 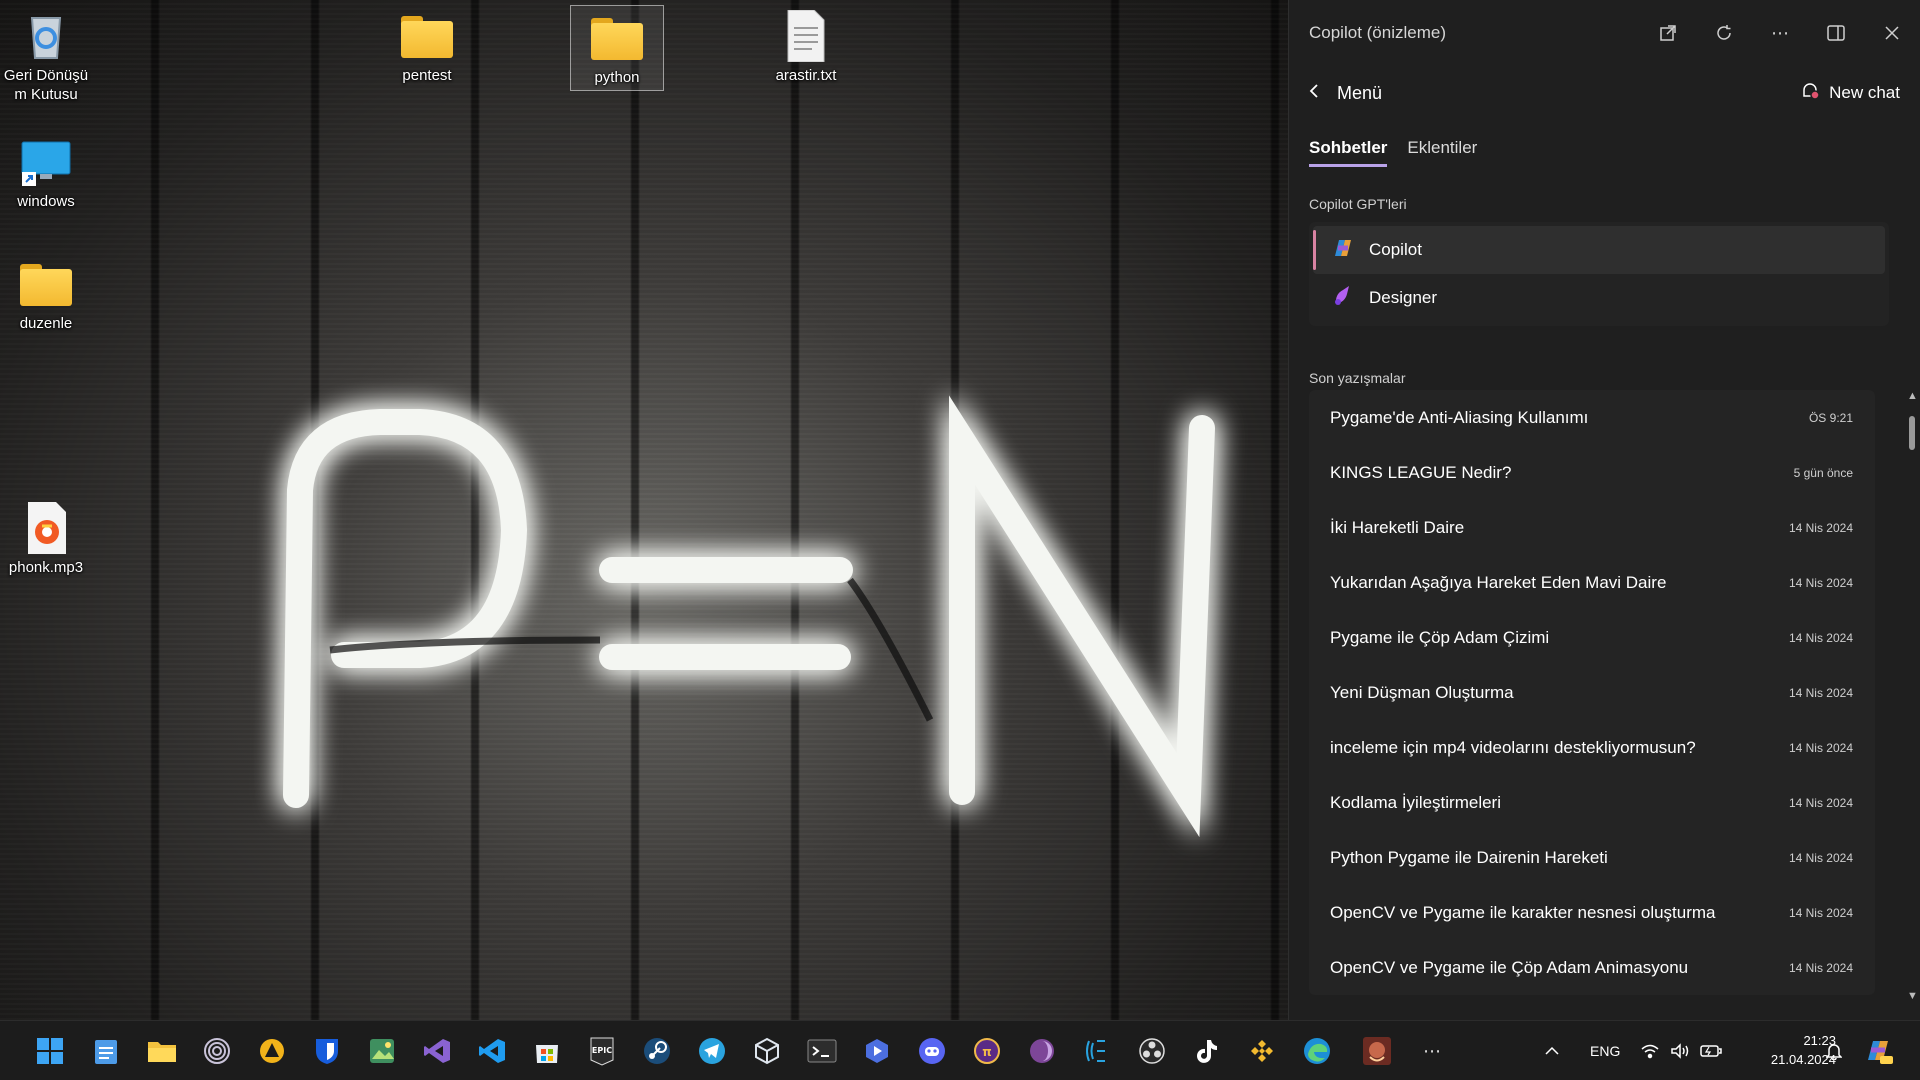 What do you see at coordinates (1834, 1050) in the screenshot?
I see `notification-bell-icon` at bounding box center [1834, 1050].